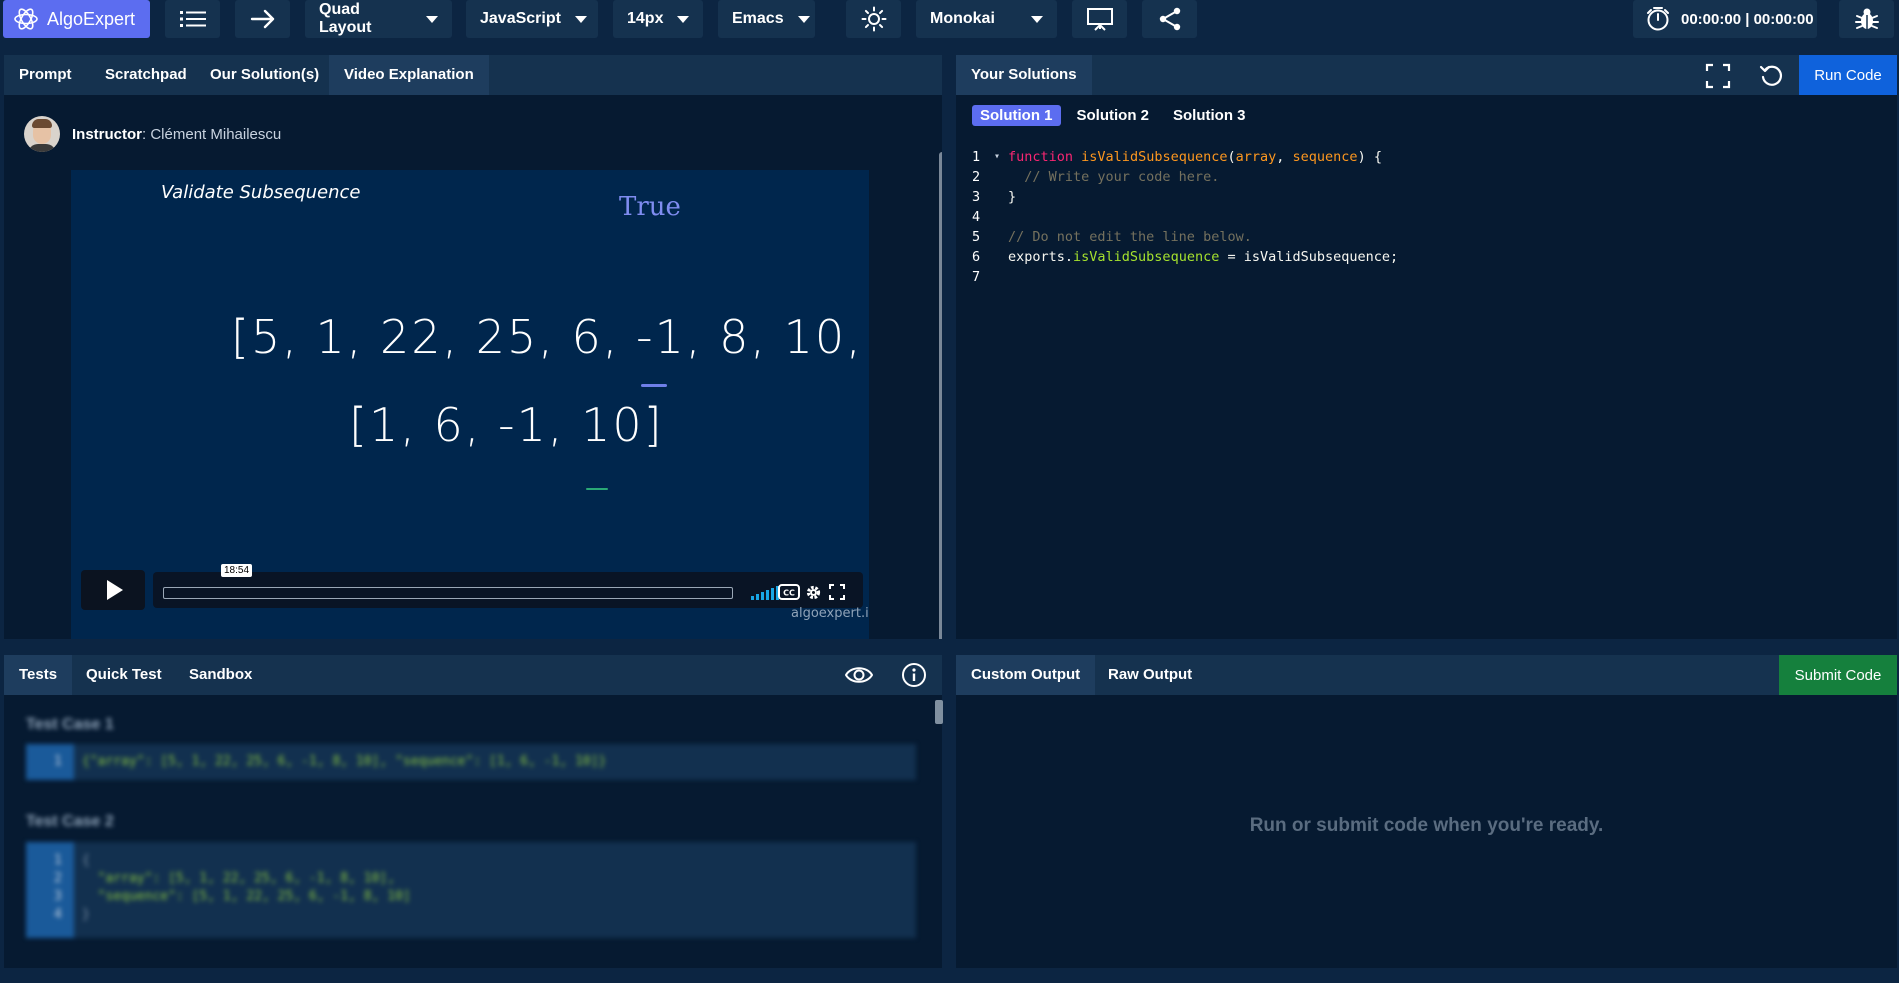 This screenshot has width=1899, height=983. I want to click on eye-icon, so click(859, 675).